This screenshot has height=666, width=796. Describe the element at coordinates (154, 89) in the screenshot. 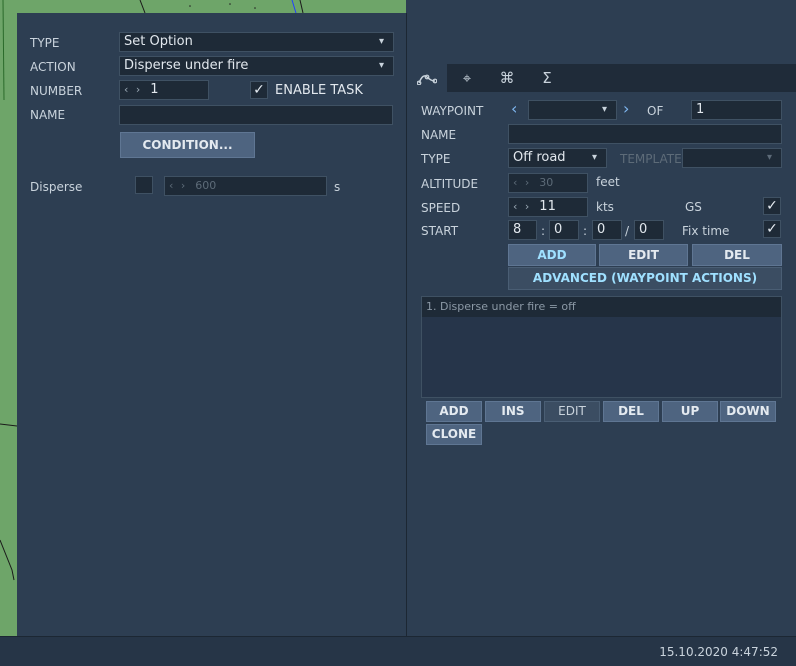

I see `number-value: 1` at that location.